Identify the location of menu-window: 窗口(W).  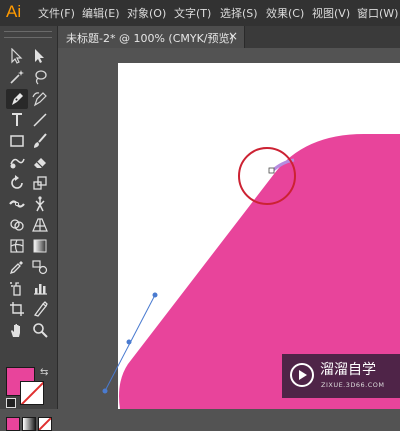
(377, 13).